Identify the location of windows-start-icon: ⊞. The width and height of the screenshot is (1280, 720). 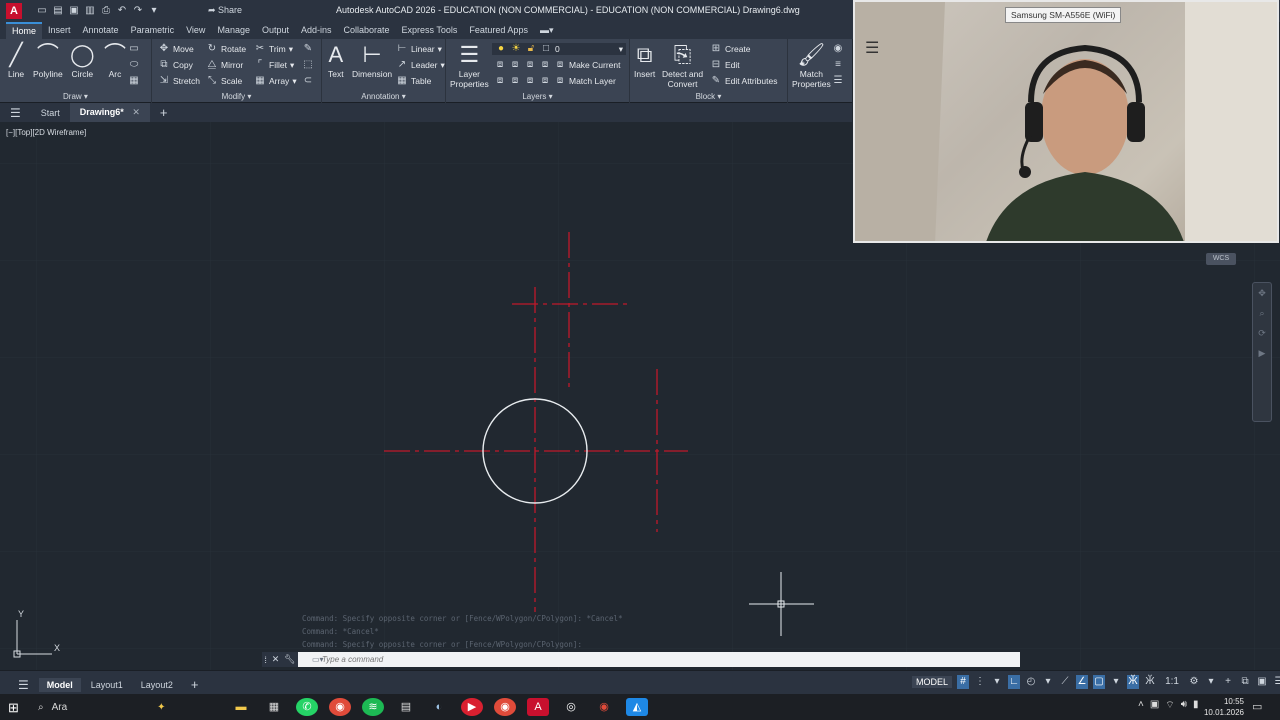
(13, 708).